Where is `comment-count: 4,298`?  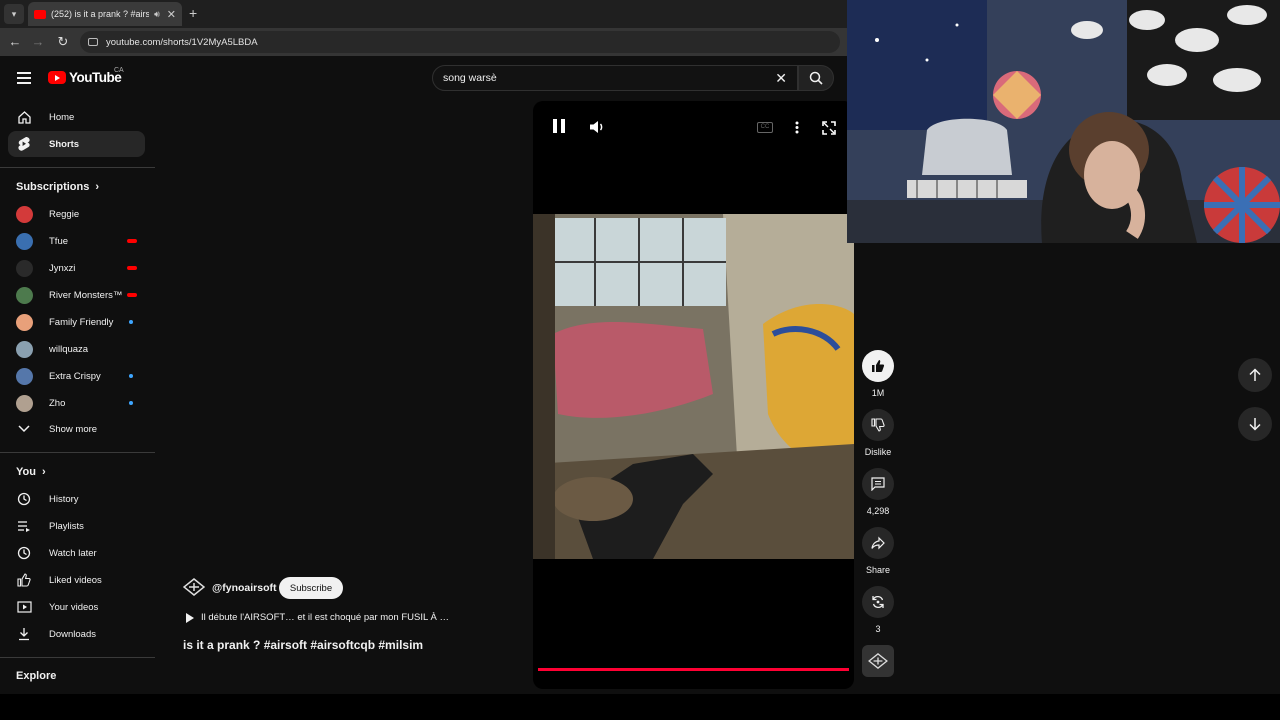
comment-count: 4,298 is located at coordinates (878, 511).